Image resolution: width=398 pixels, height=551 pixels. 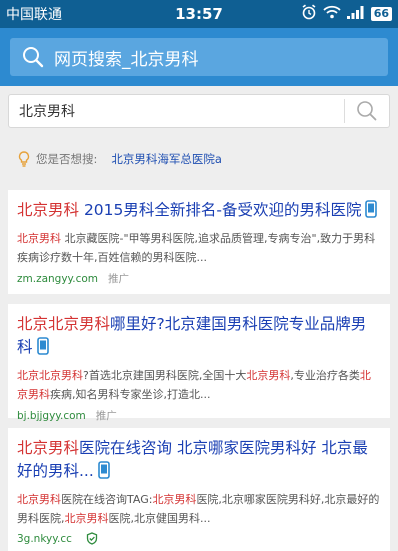 I want to click on search-input, so click(x=180, y=111).